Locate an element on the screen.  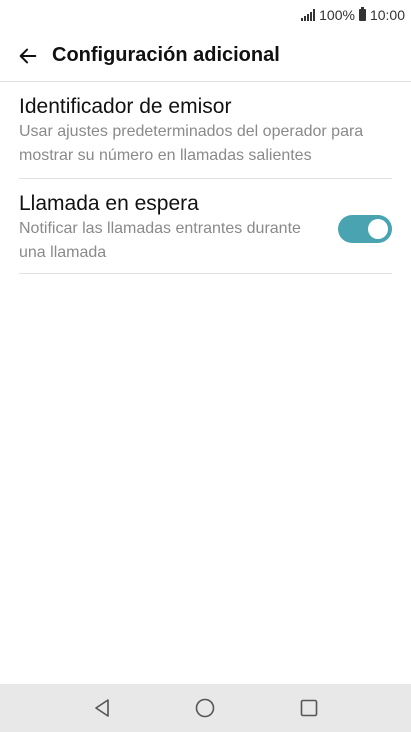
back-arrow-icon is located at coordinates (28, 55).